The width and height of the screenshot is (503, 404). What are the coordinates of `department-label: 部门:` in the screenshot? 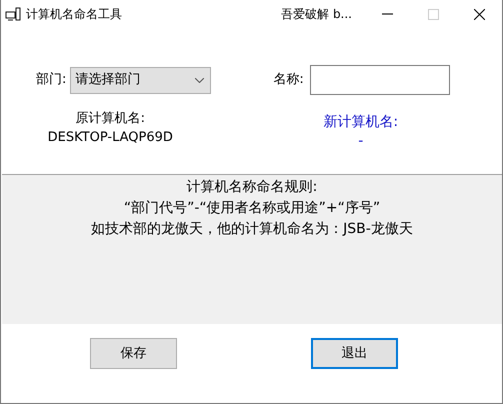 It's located at (51, 80).